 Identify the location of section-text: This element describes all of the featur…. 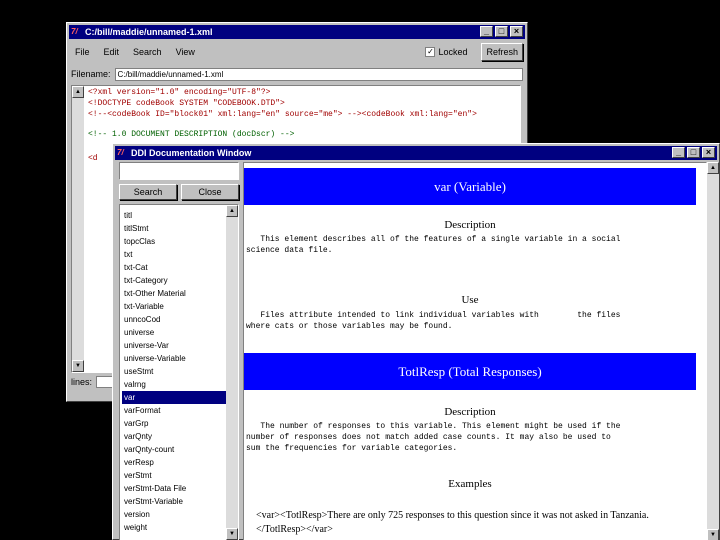
(433, 245).